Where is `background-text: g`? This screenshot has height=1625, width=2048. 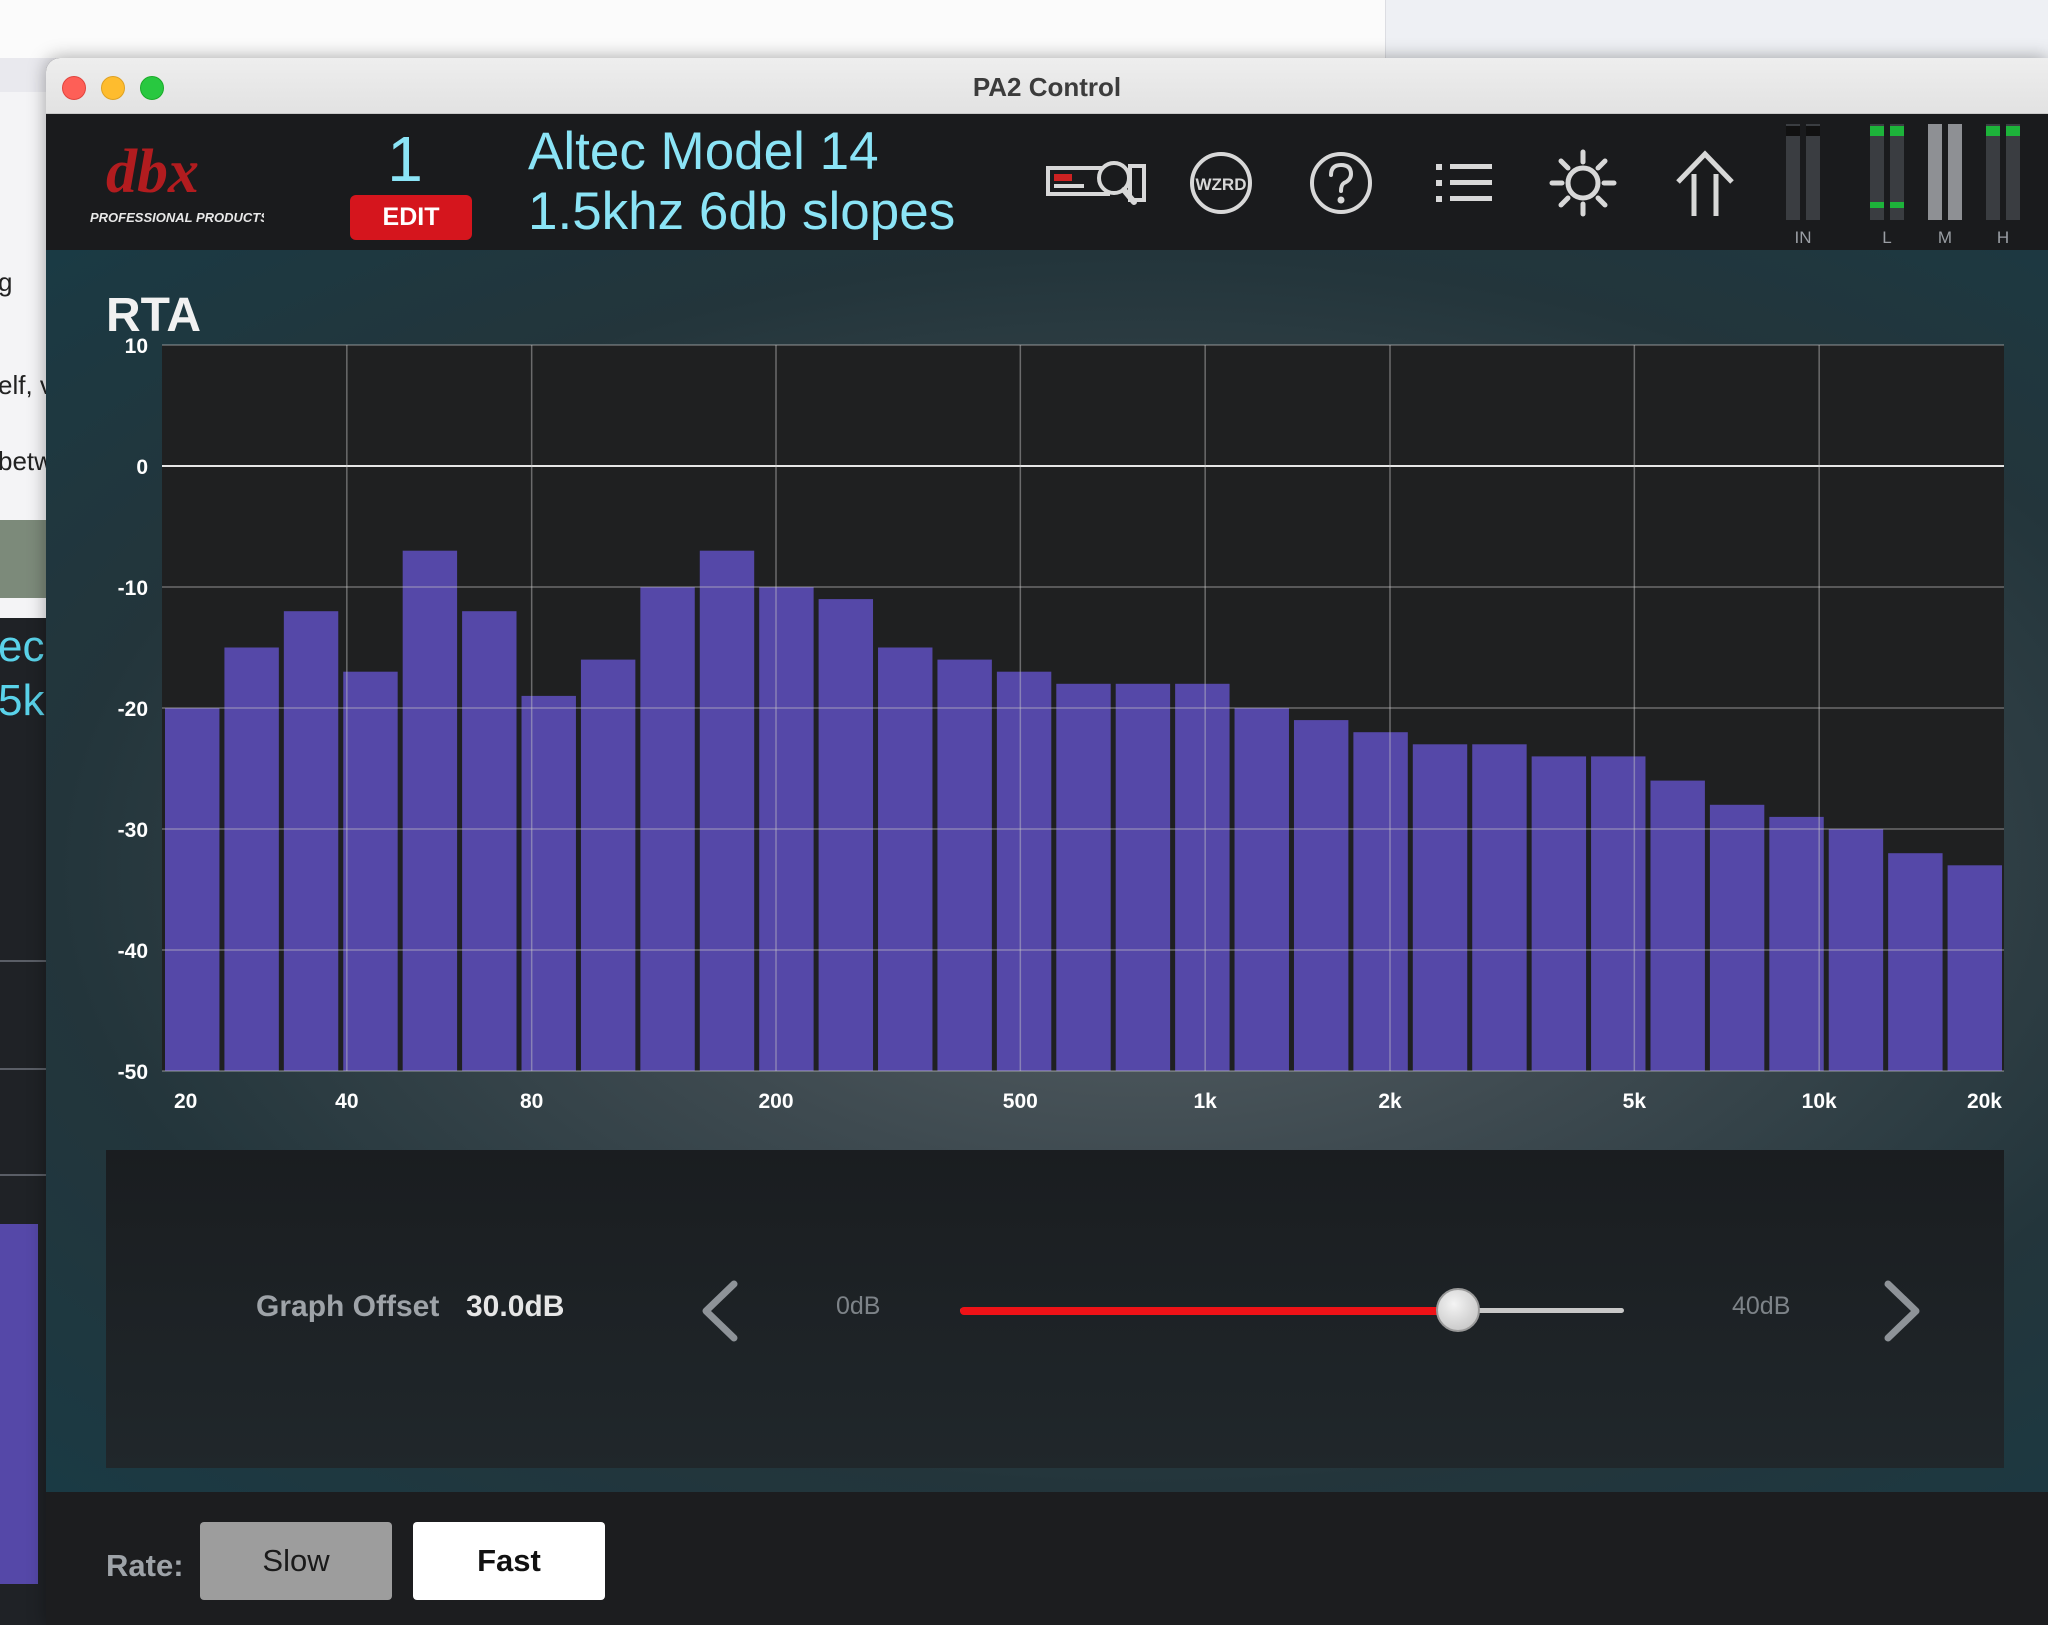 background-text: g is located at coordinates (6, 282).